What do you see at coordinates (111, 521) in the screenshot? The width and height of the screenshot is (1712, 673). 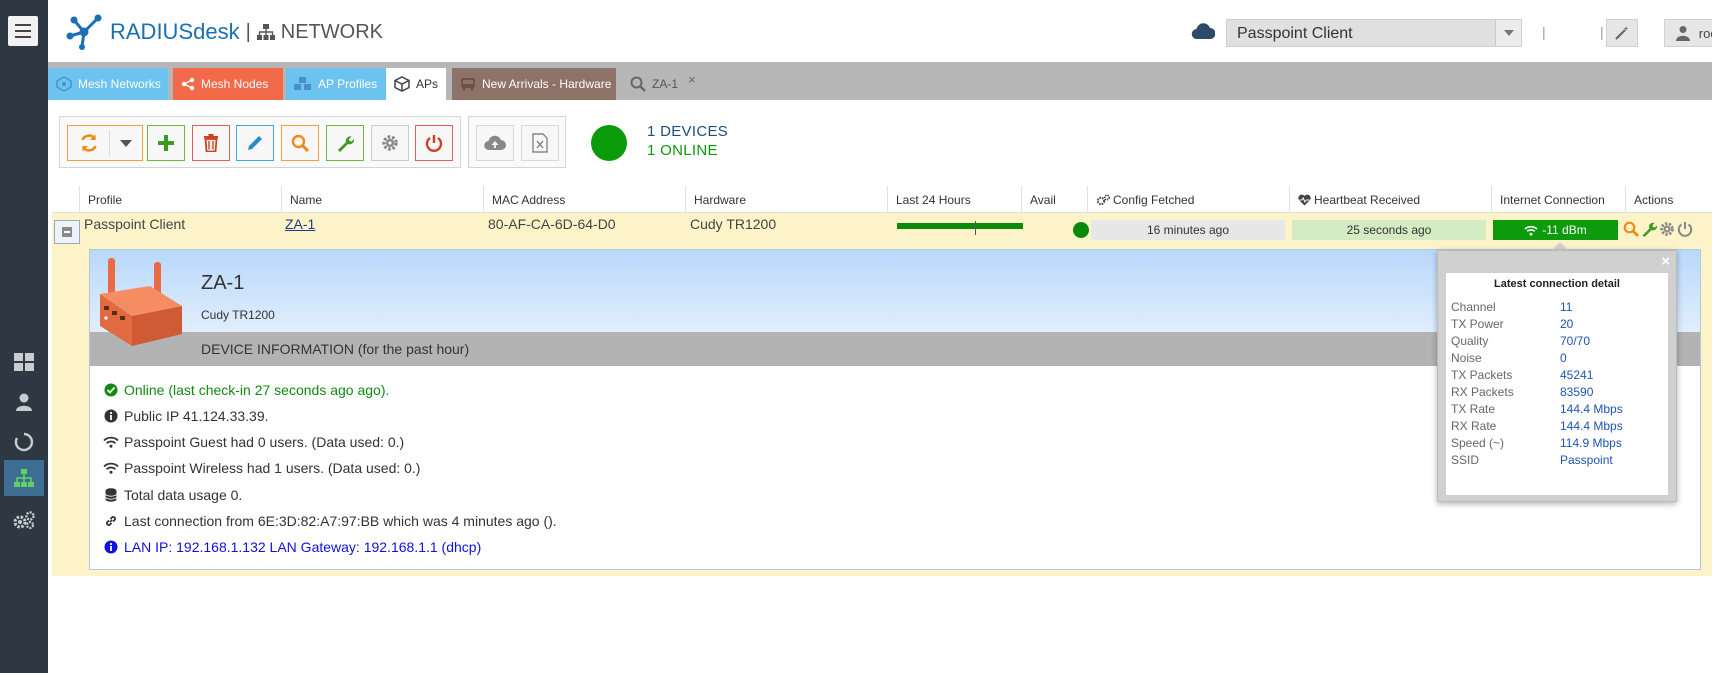 I see `link-icon` at bounding box center [111, 521].